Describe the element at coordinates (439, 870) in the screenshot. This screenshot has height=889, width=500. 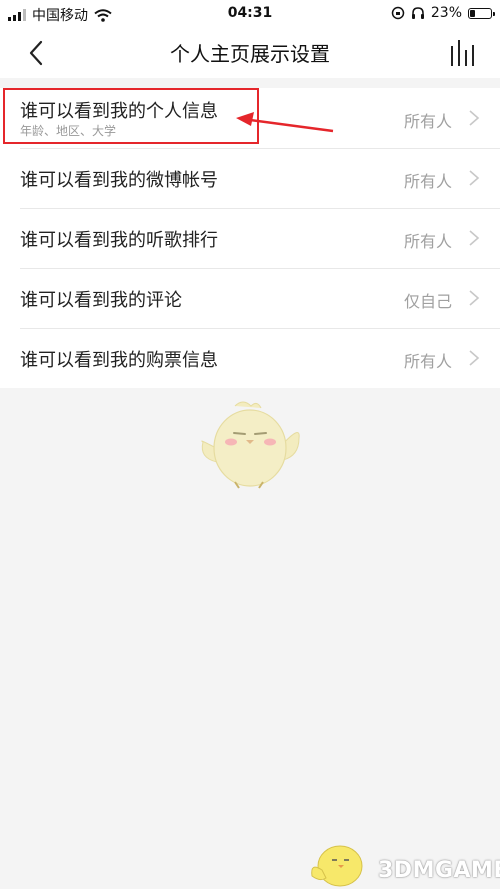
I see `watermark-text: 3DMGAME` at that location.